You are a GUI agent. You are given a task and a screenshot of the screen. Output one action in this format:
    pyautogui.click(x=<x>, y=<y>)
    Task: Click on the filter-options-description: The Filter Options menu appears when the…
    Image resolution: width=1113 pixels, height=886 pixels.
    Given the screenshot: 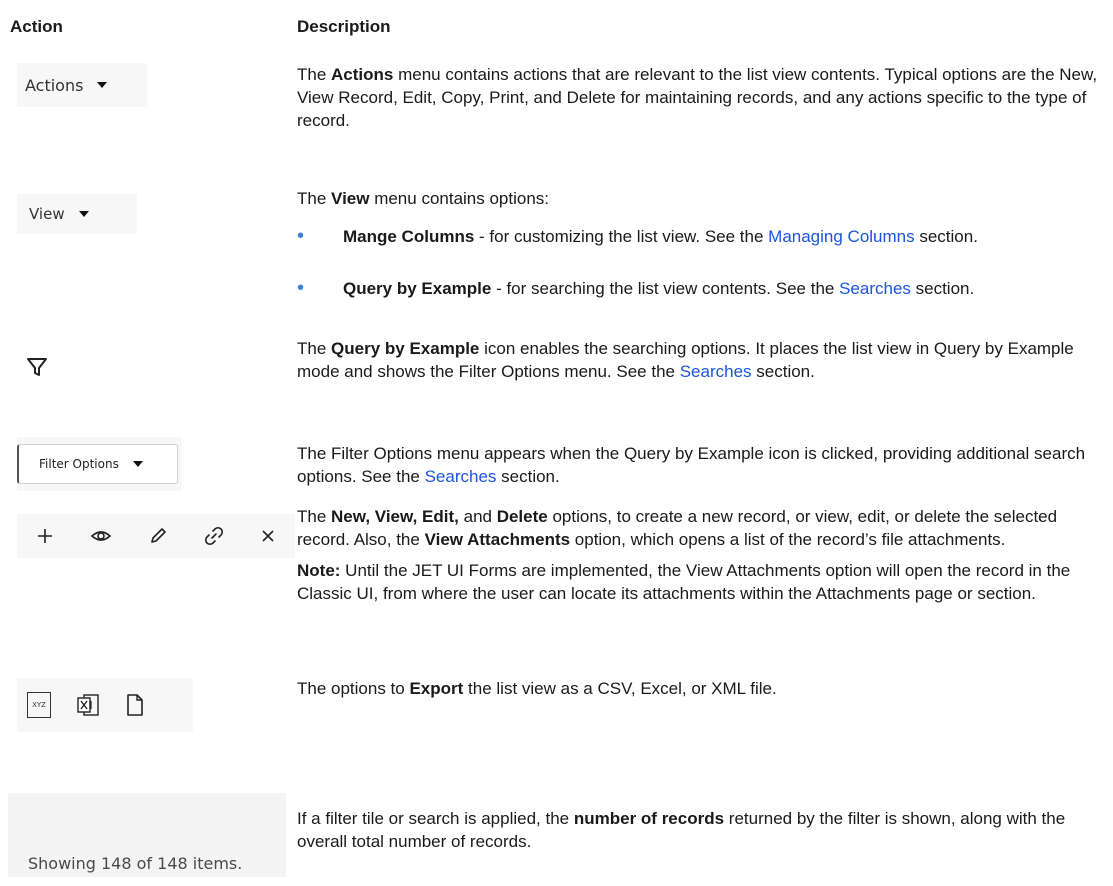 What is the action you would take?
    pyautogui.click(x=691, y=465)
    